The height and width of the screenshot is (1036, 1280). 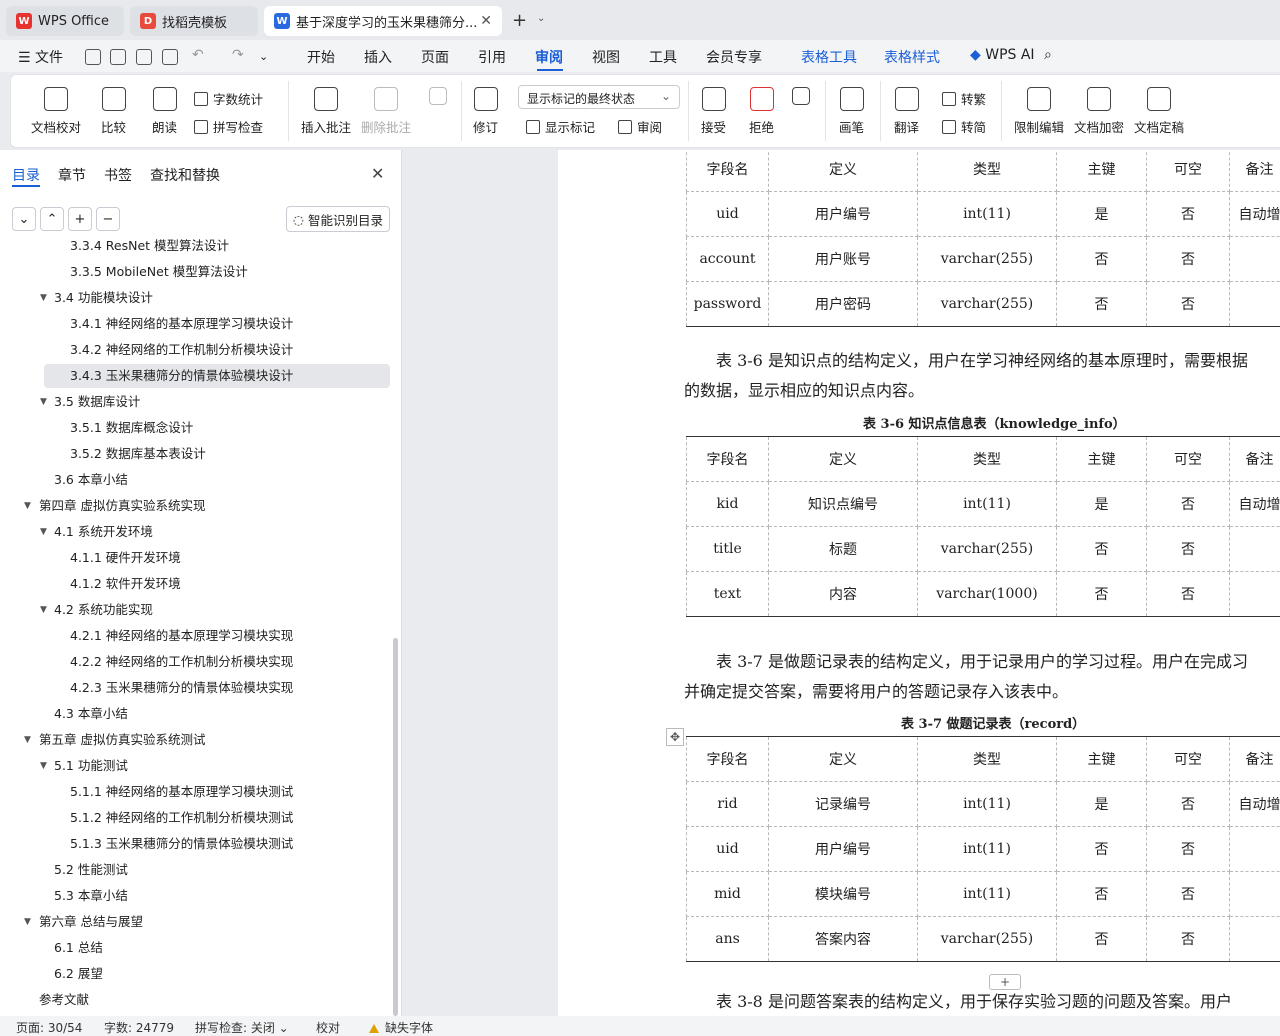 I want to click on word-count-button: 字数统计, so click(x=228, y=98).